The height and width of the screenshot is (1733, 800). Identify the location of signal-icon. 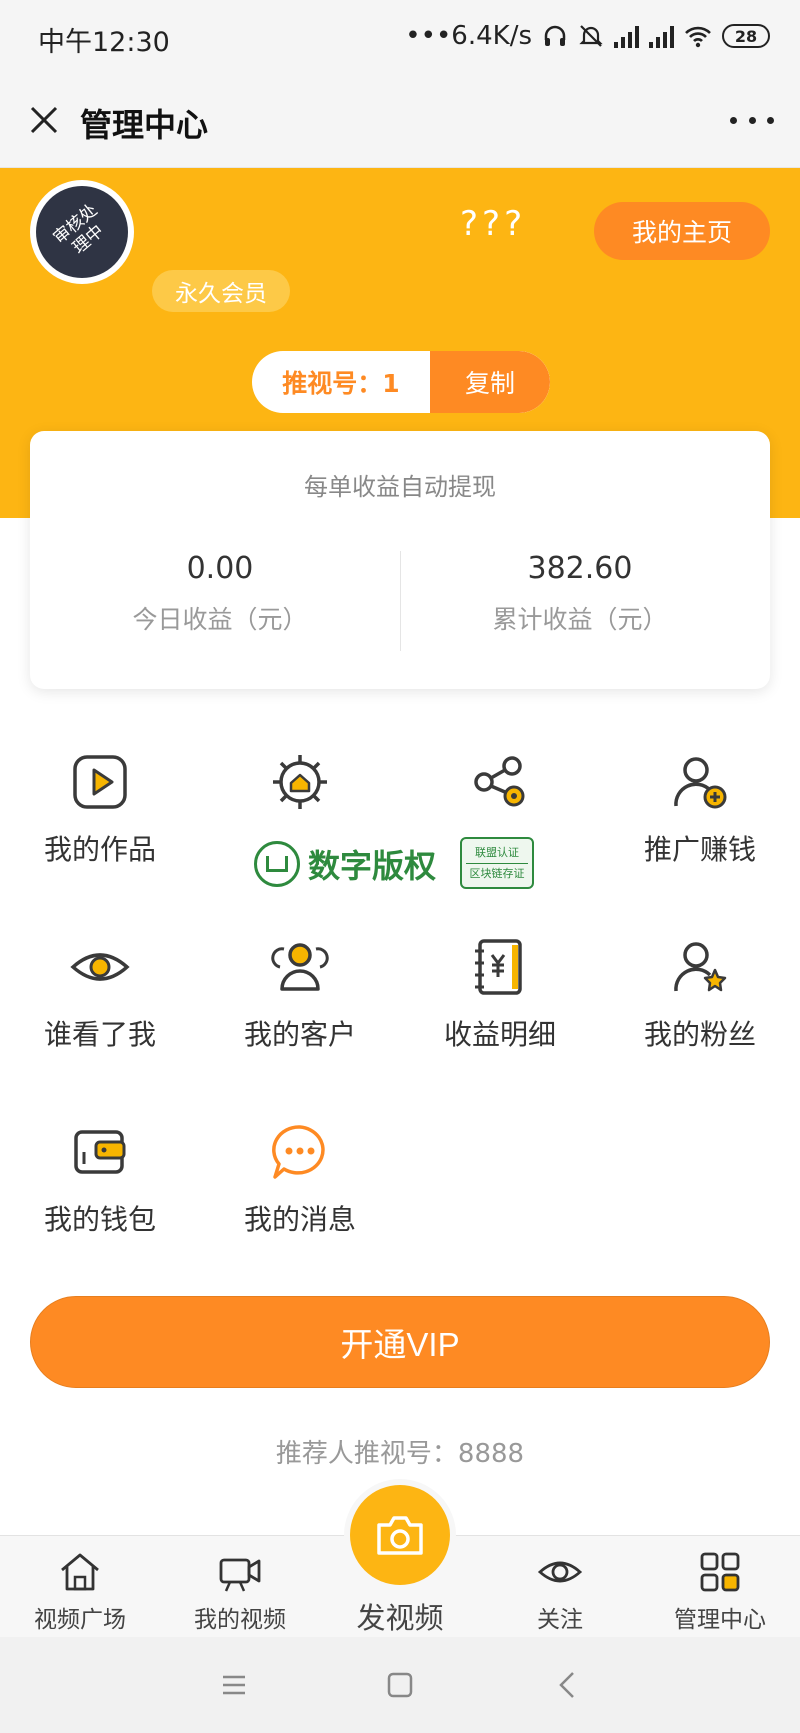
(661, 36).